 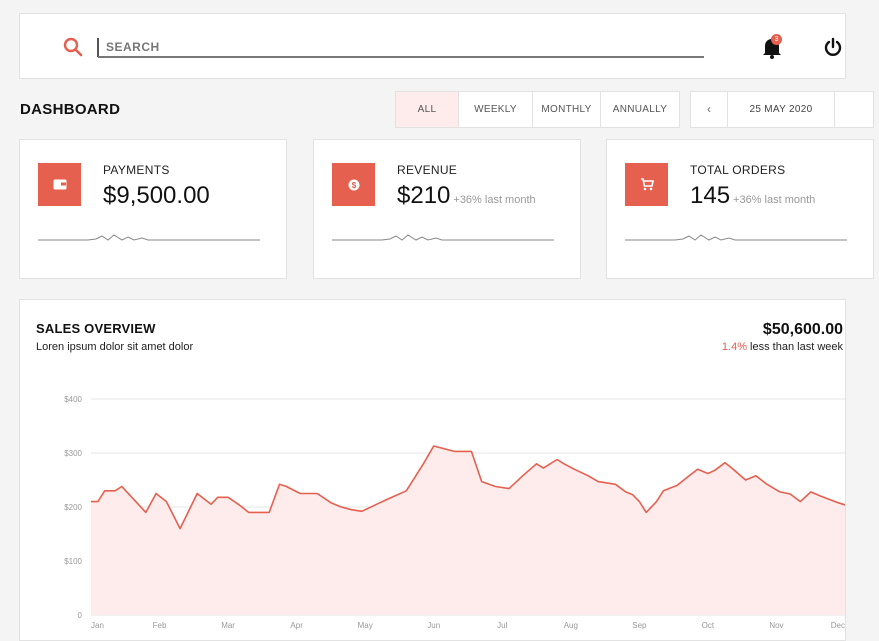 I want to click on date-value: 25 MAY 2020, so click(x=781, y=109).